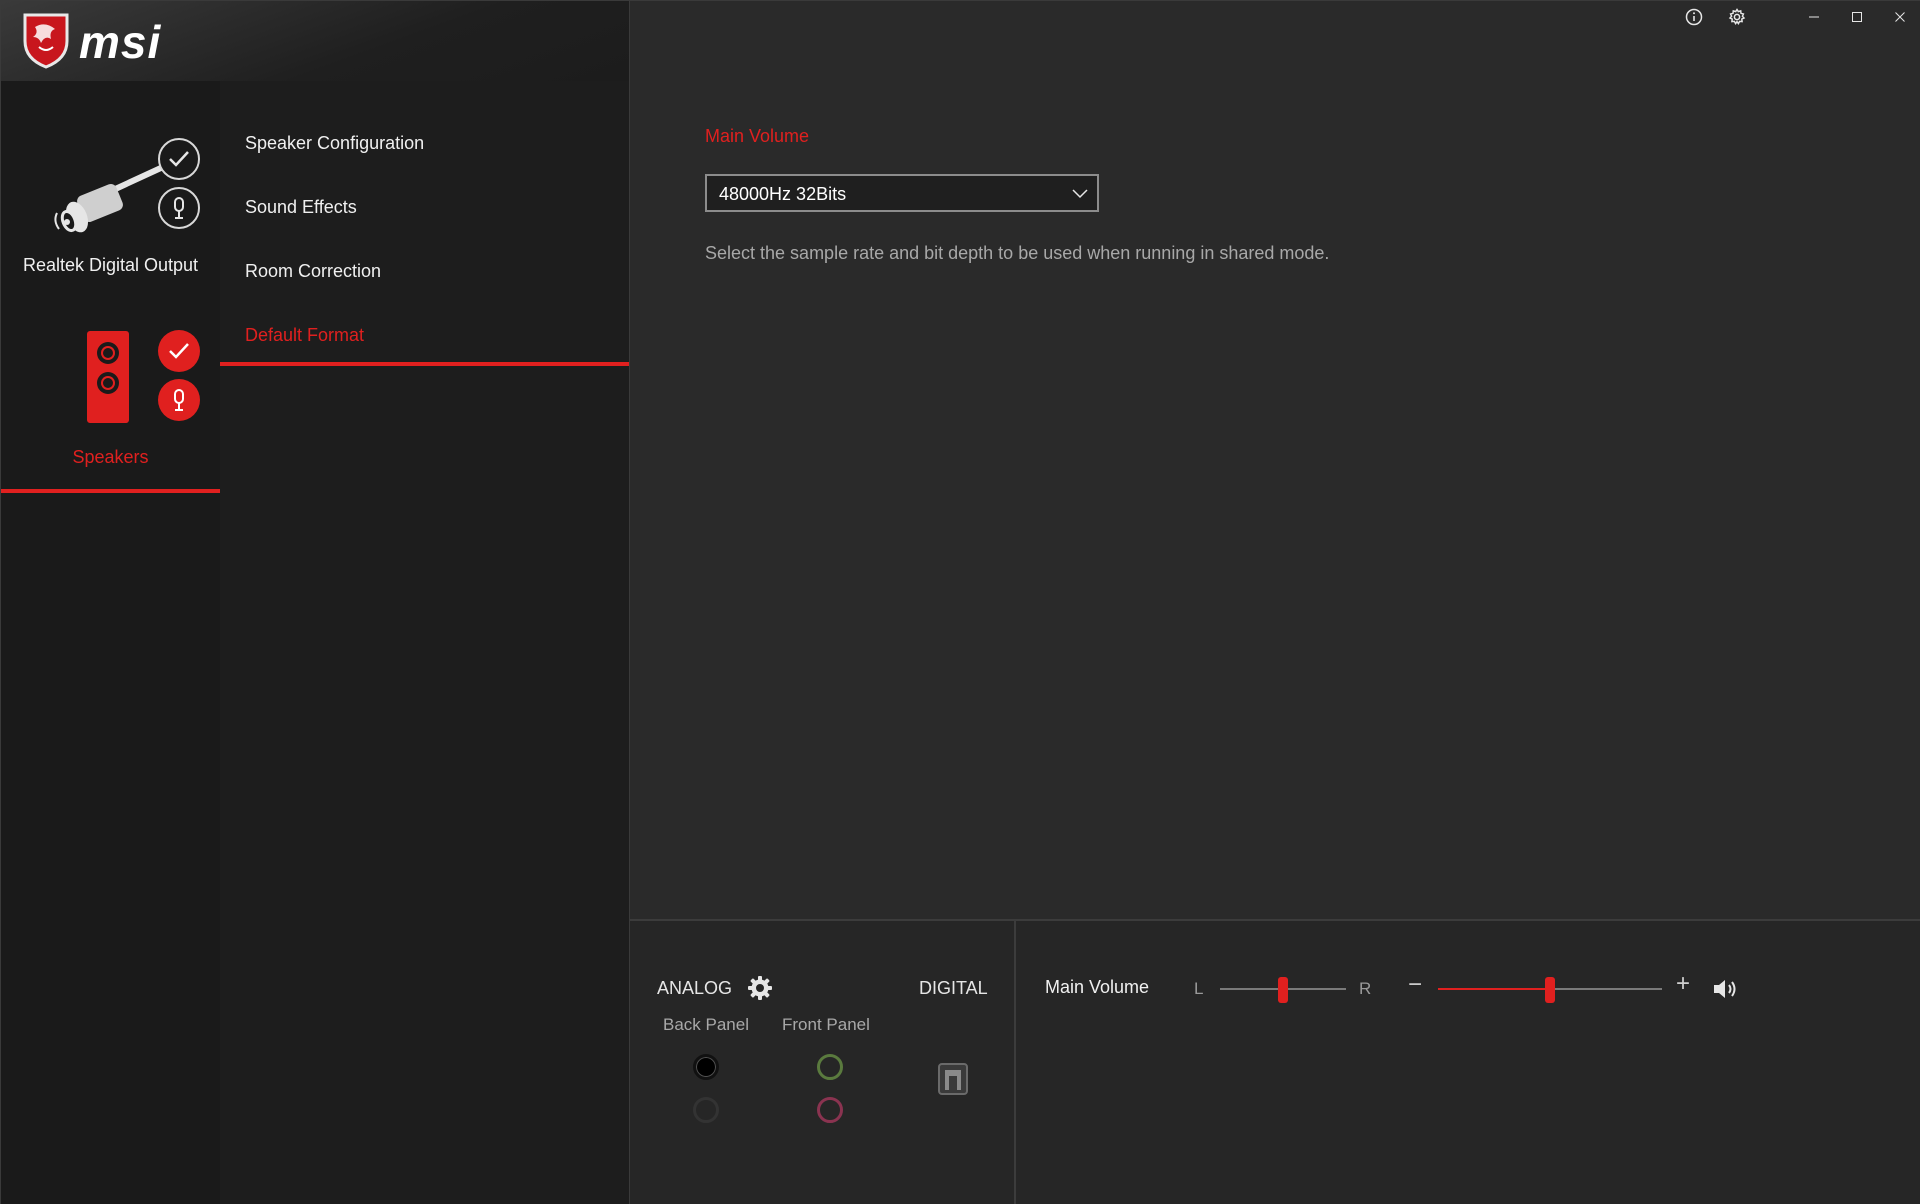 The width and height of the screenshot is (1920, 1204). I want to click on minimize-button, so click(1813, 17).